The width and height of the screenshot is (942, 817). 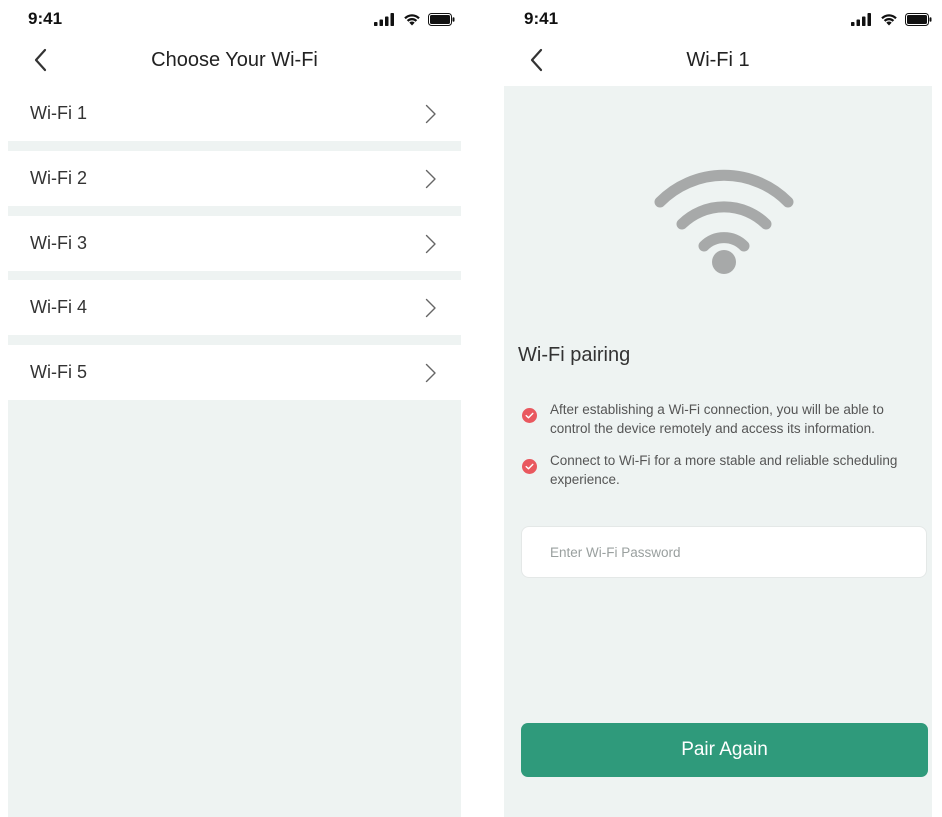 I want to click on wifi-list-item-2: Wi-Fi 2, so click(x=234, y=178).